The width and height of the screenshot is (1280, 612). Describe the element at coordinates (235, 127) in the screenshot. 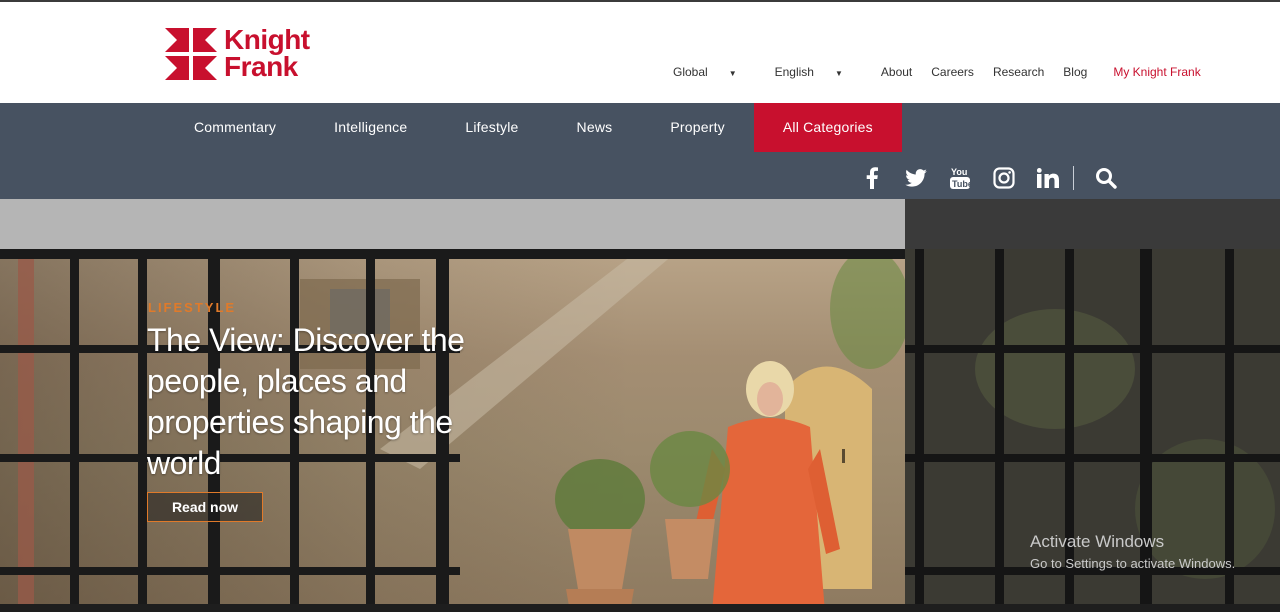

I see `nav-commentary: Commentary` at that location.